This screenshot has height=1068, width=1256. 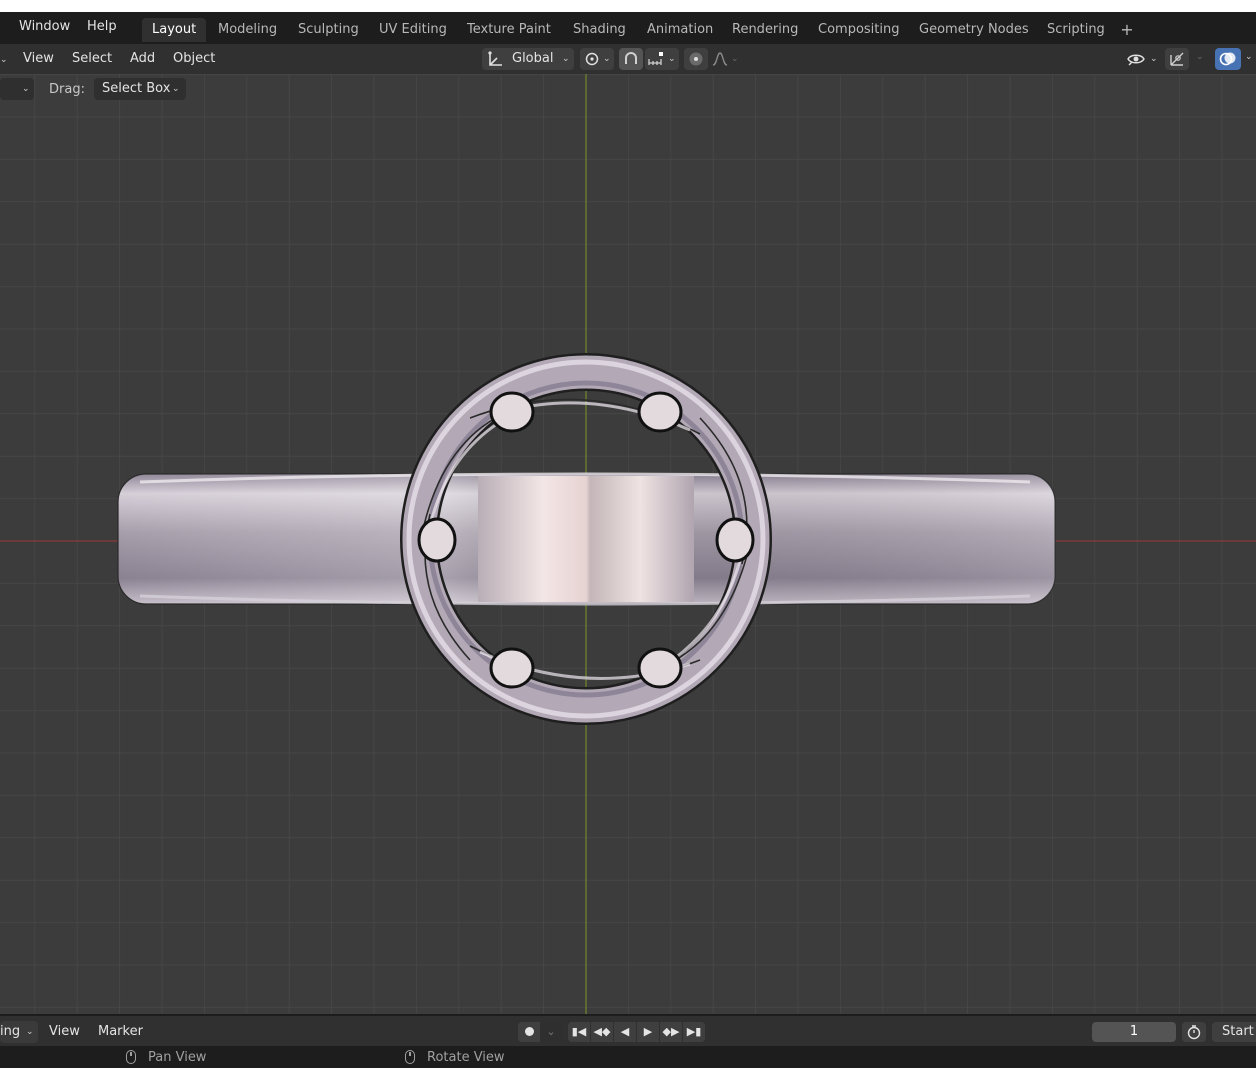 I want to click on timeline-mode-label: ing, so click(x=10, y=1031).